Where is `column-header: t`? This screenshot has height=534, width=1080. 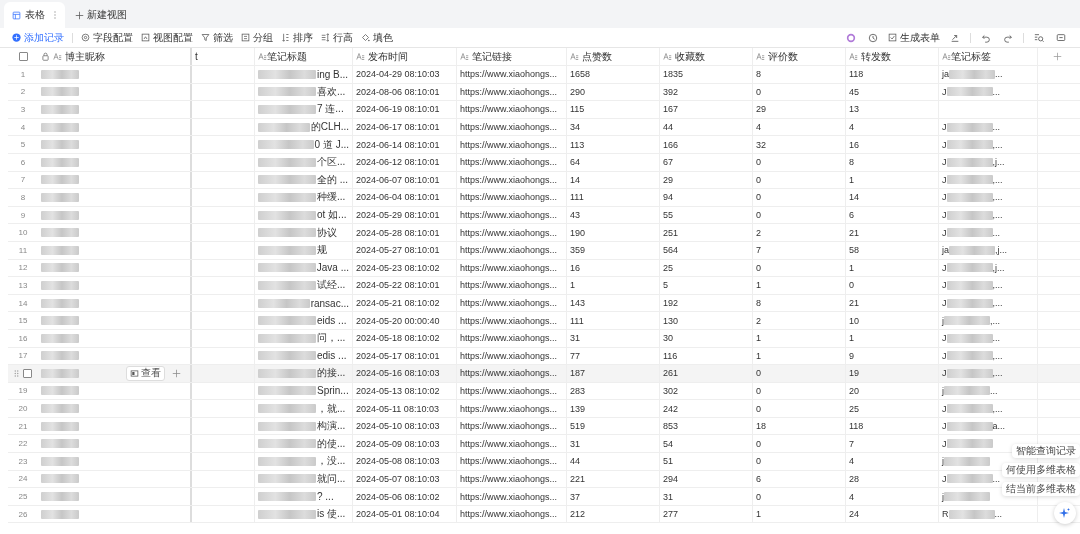 column-header: t is located at coordinates (223, 56).